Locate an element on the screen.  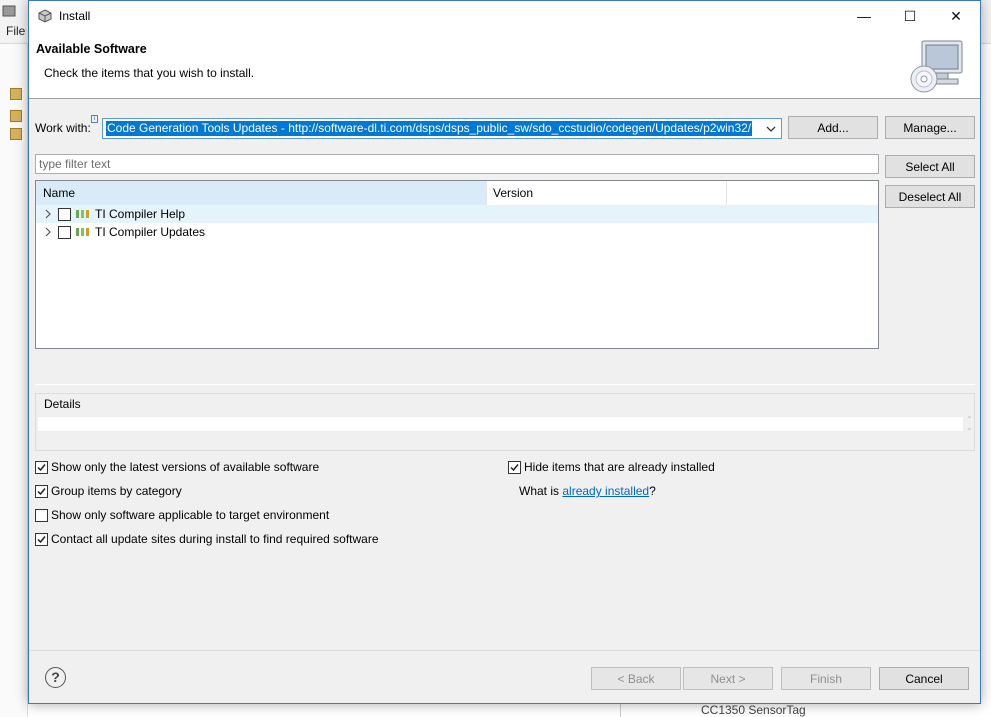
row-label: TI Compiler Help is located at coordinates (140, 214).